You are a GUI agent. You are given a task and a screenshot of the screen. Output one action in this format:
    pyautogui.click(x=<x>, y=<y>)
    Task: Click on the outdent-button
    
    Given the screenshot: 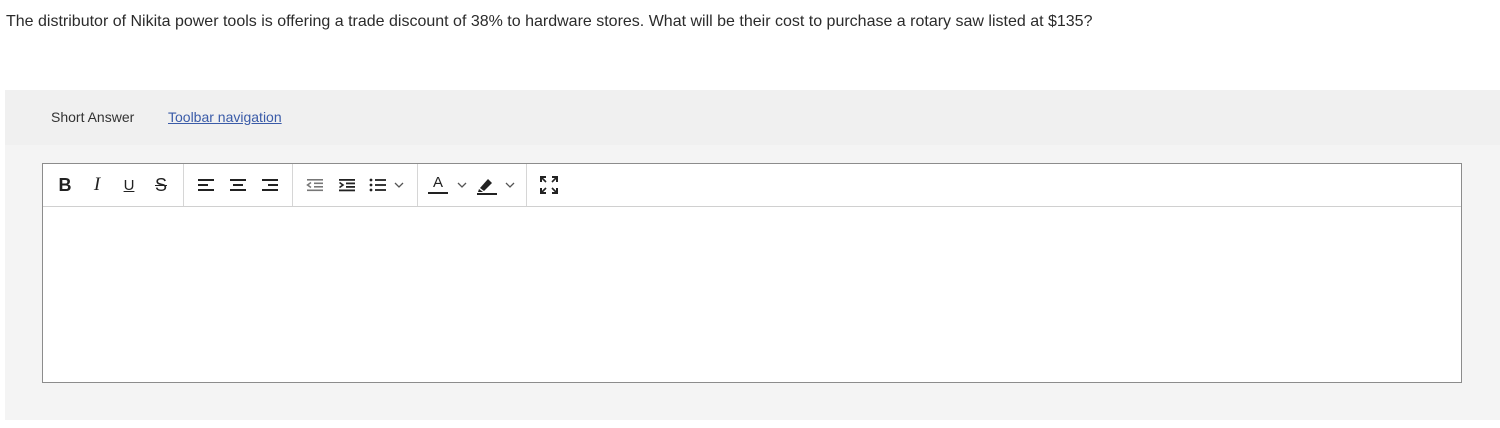 What is the action you would take?
    pyautogui.click(x=315, y=185)
    